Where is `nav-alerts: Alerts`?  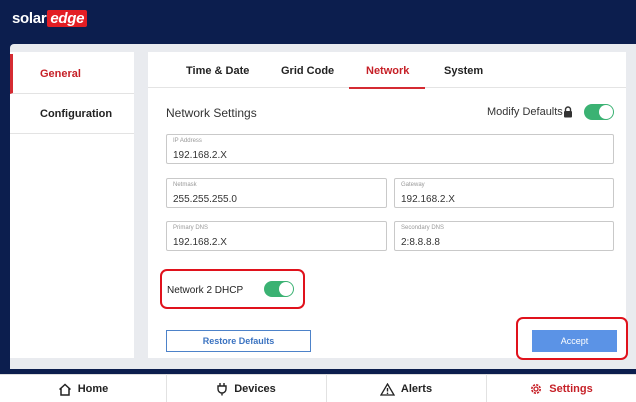
nav-alerts: Alerts is located at coordinates (406, 388).